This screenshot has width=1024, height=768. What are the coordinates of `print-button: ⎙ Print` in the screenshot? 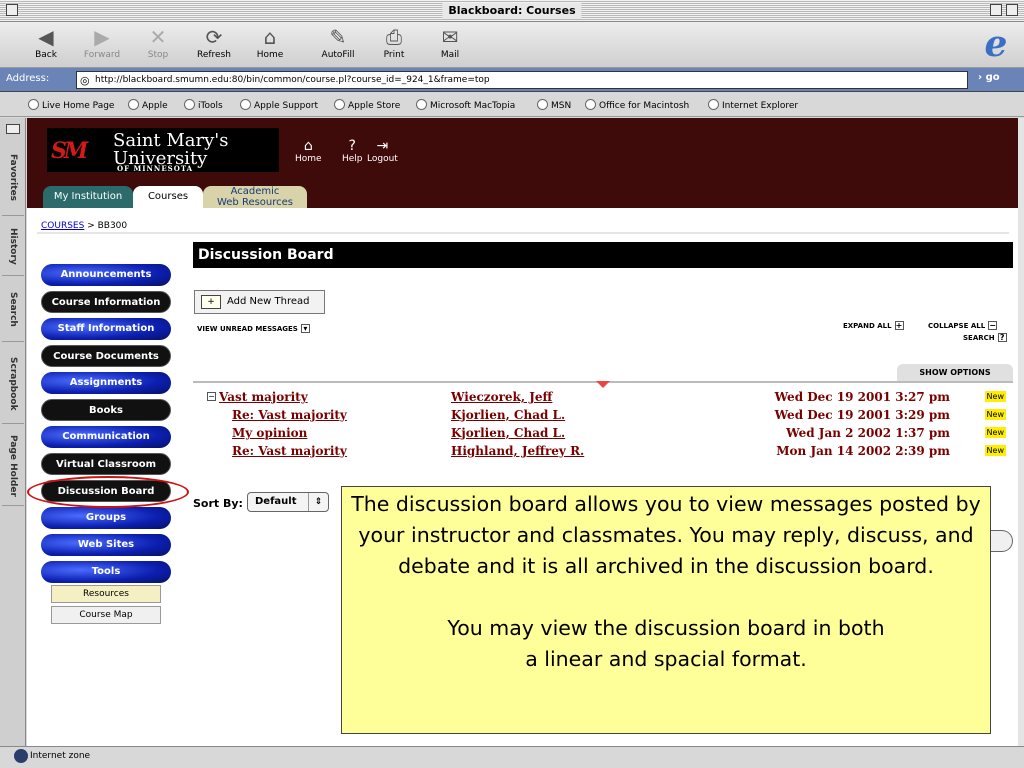 It's located at (394, 42).